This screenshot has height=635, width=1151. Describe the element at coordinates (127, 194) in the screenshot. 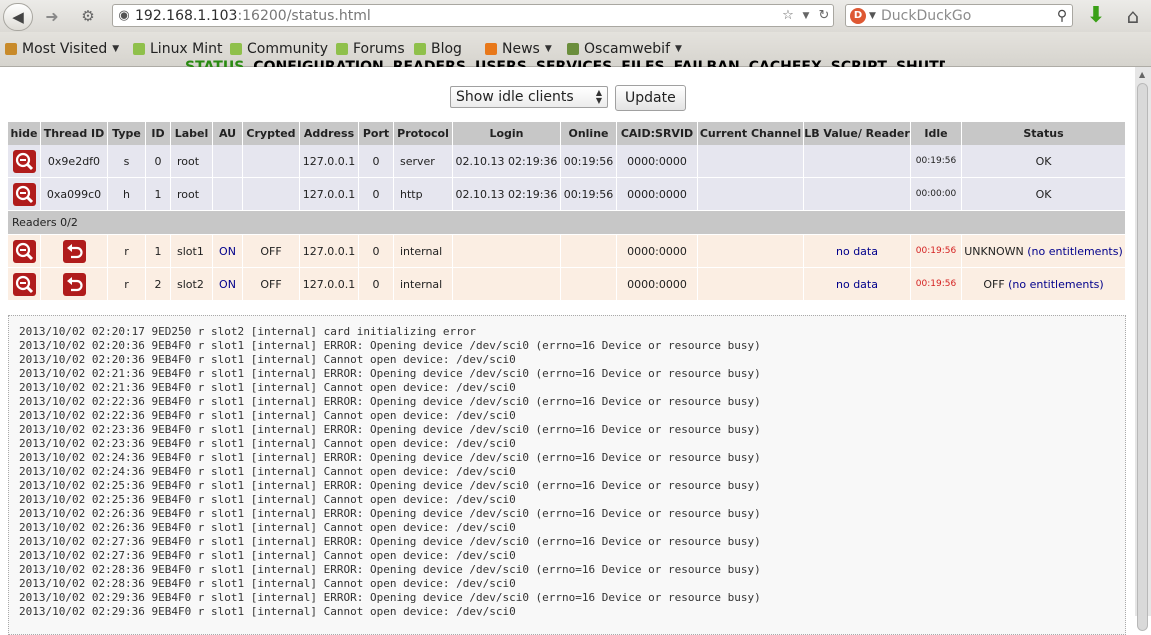

I see `type-cell: h` at that location.